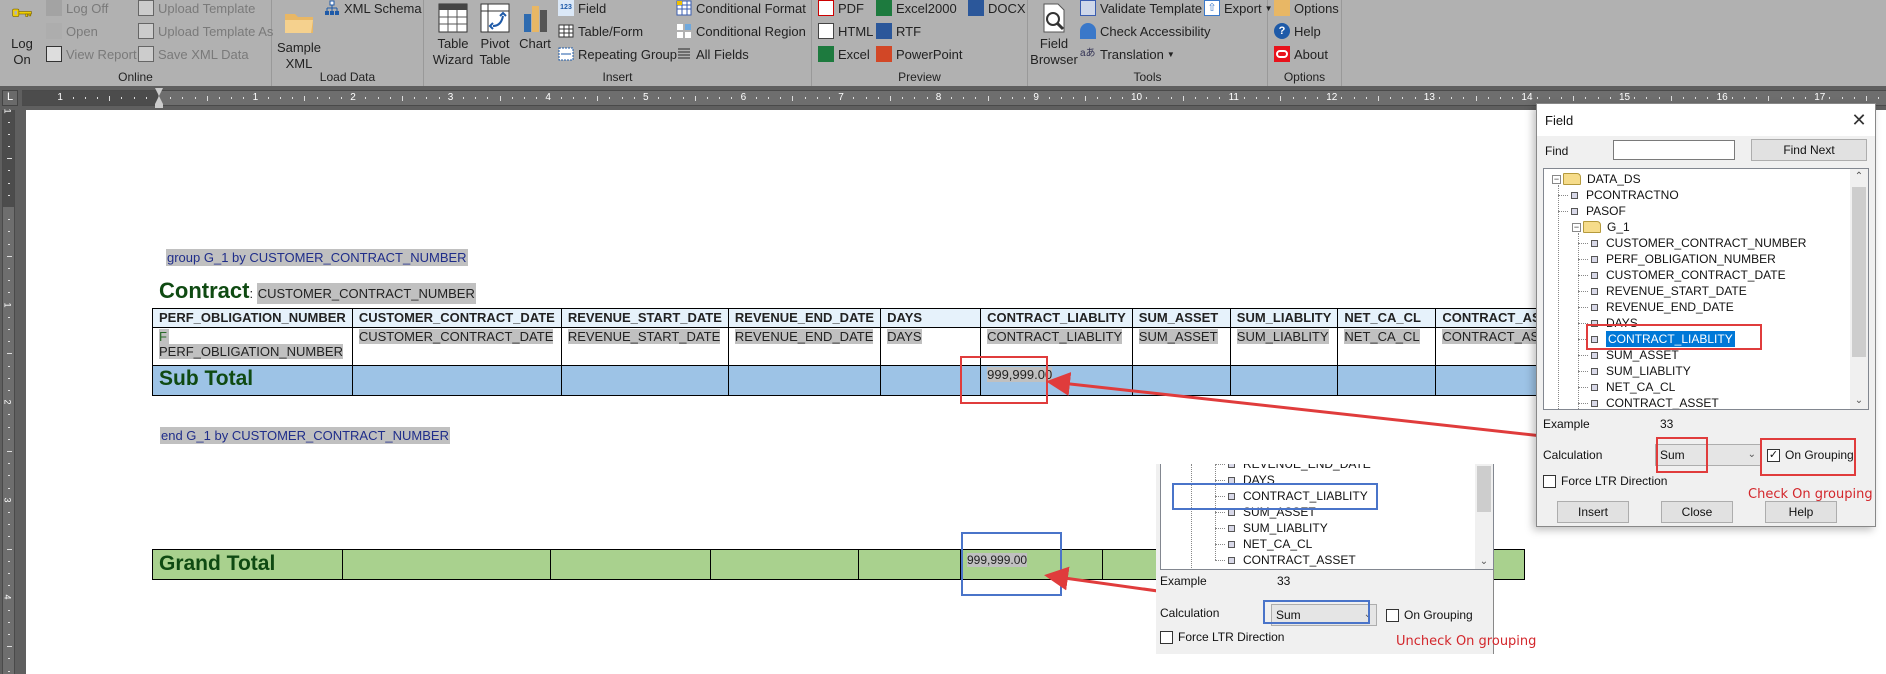 The image size is (1886, 674). Describe the element at coordinates (904, 336) in the screenshot. I see `template-field: DAYS` at that location.